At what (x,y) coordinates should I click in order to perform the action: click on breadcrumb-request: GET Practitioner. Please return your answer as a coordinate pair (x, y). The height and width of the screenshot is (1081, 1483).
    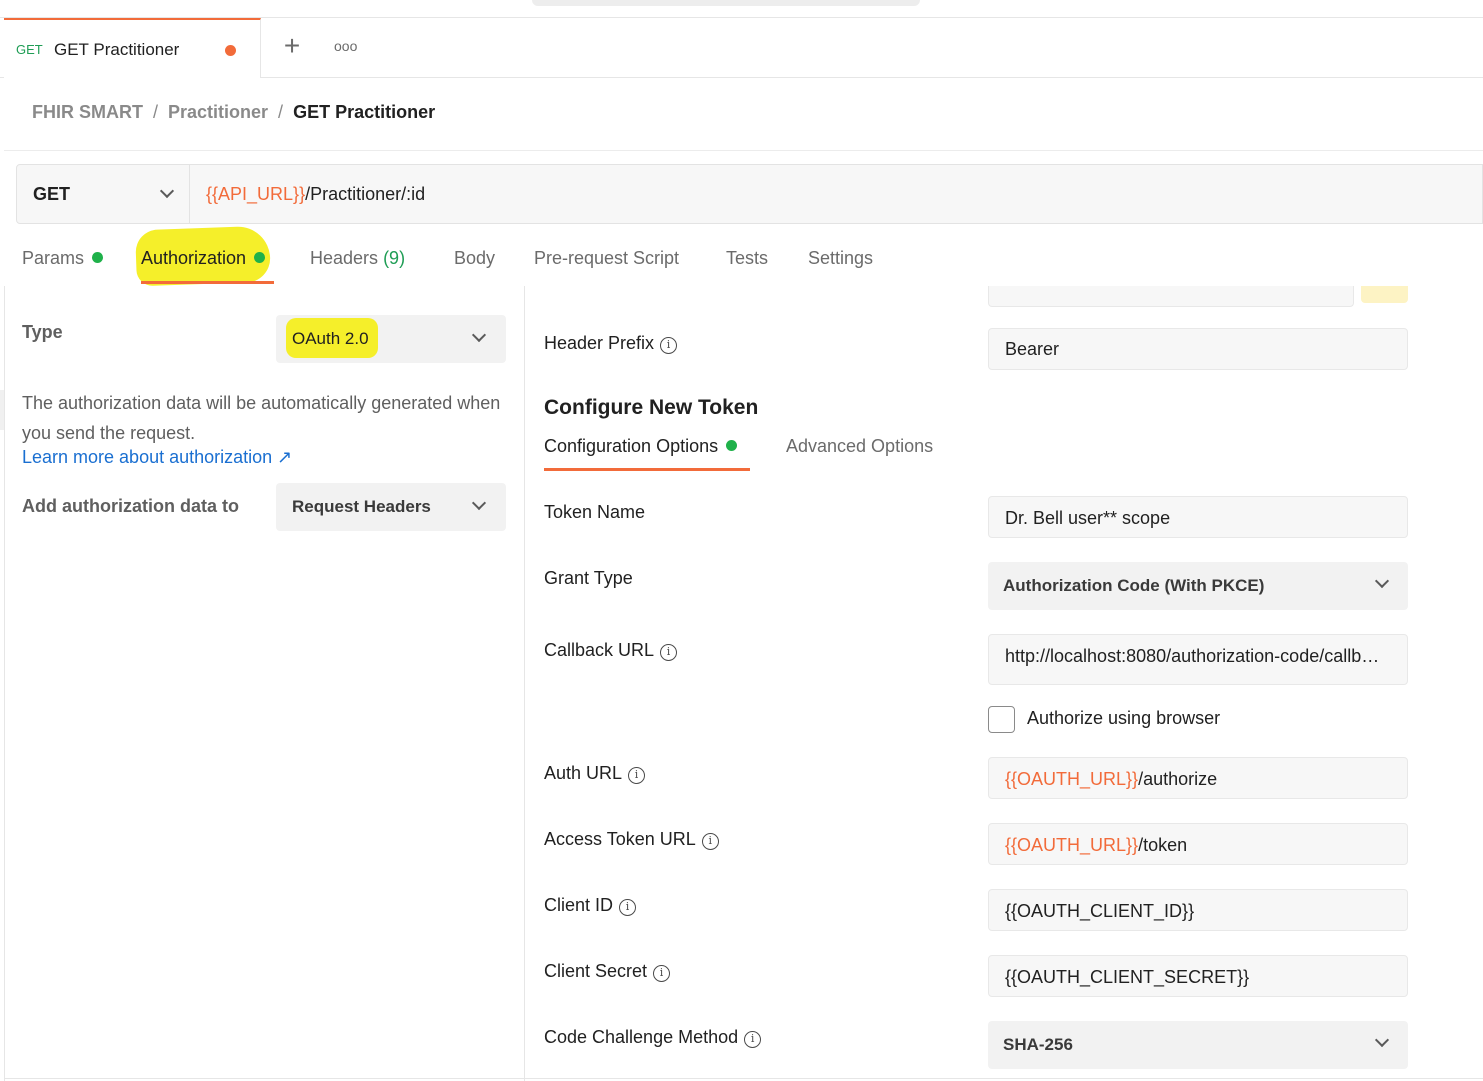
    Looking at the image, I should click on (364, 112).